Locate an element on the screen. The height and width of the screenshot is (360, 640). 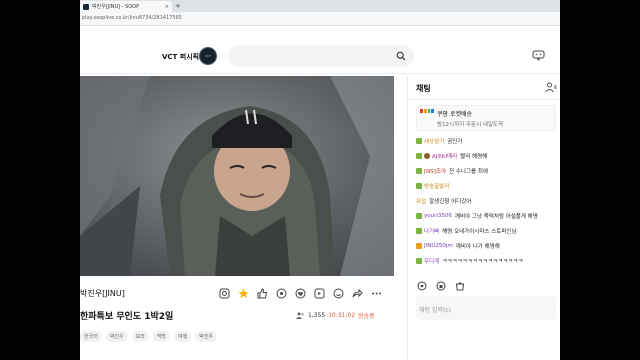
chat-message: 나기빠 해명 오네가이시마스 스토퍼인님 is located at coordinates (488, 230).